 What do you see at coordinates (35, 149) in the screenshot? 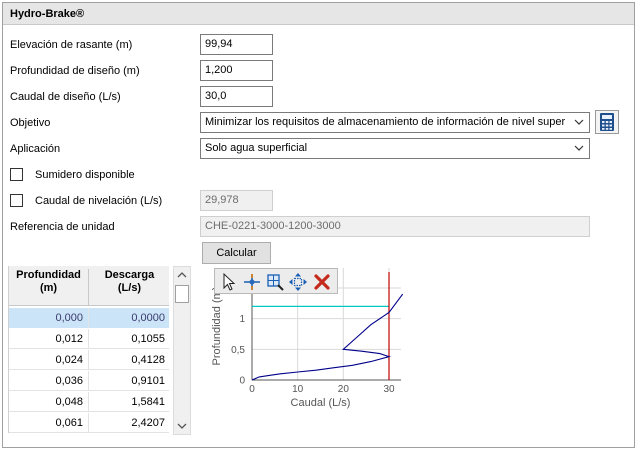
I see `aplicacion-label: Aplicación` at bounding box center [35, 149].